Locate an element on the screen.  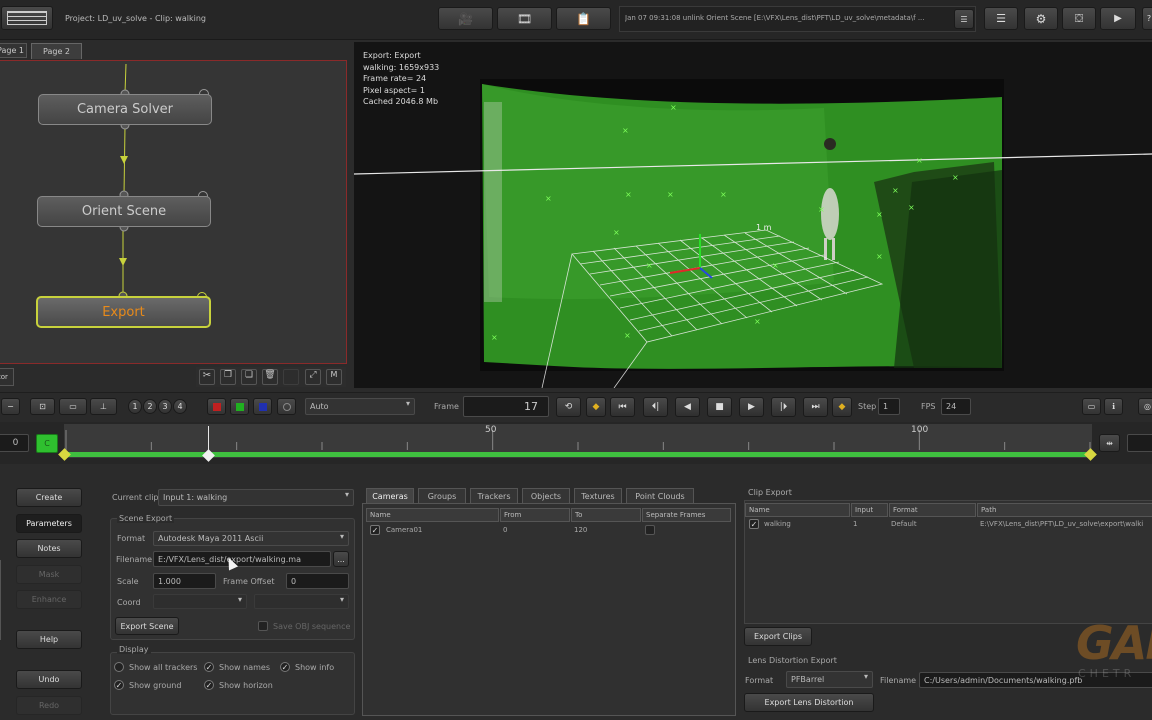
clip-view-button: 🎞 is located at coordinates (524, 18).